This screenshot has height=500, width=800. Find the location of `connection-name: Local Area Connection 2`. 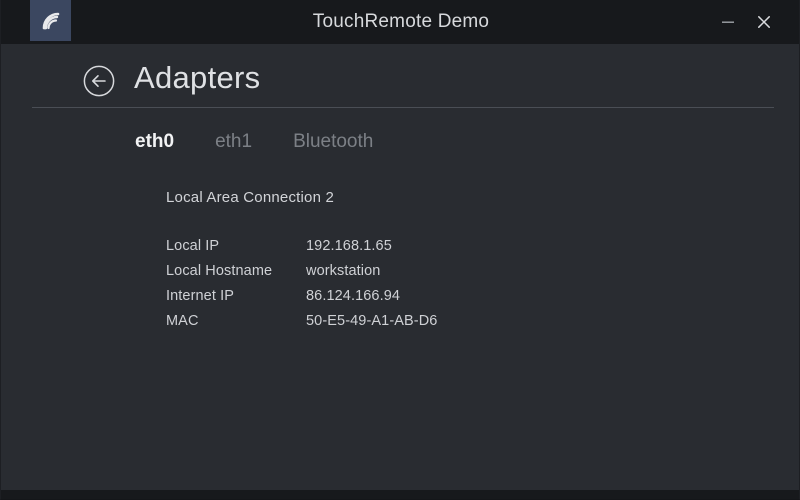

connection-name: Local Area Connection 2 is located at coordinates (250, 197).